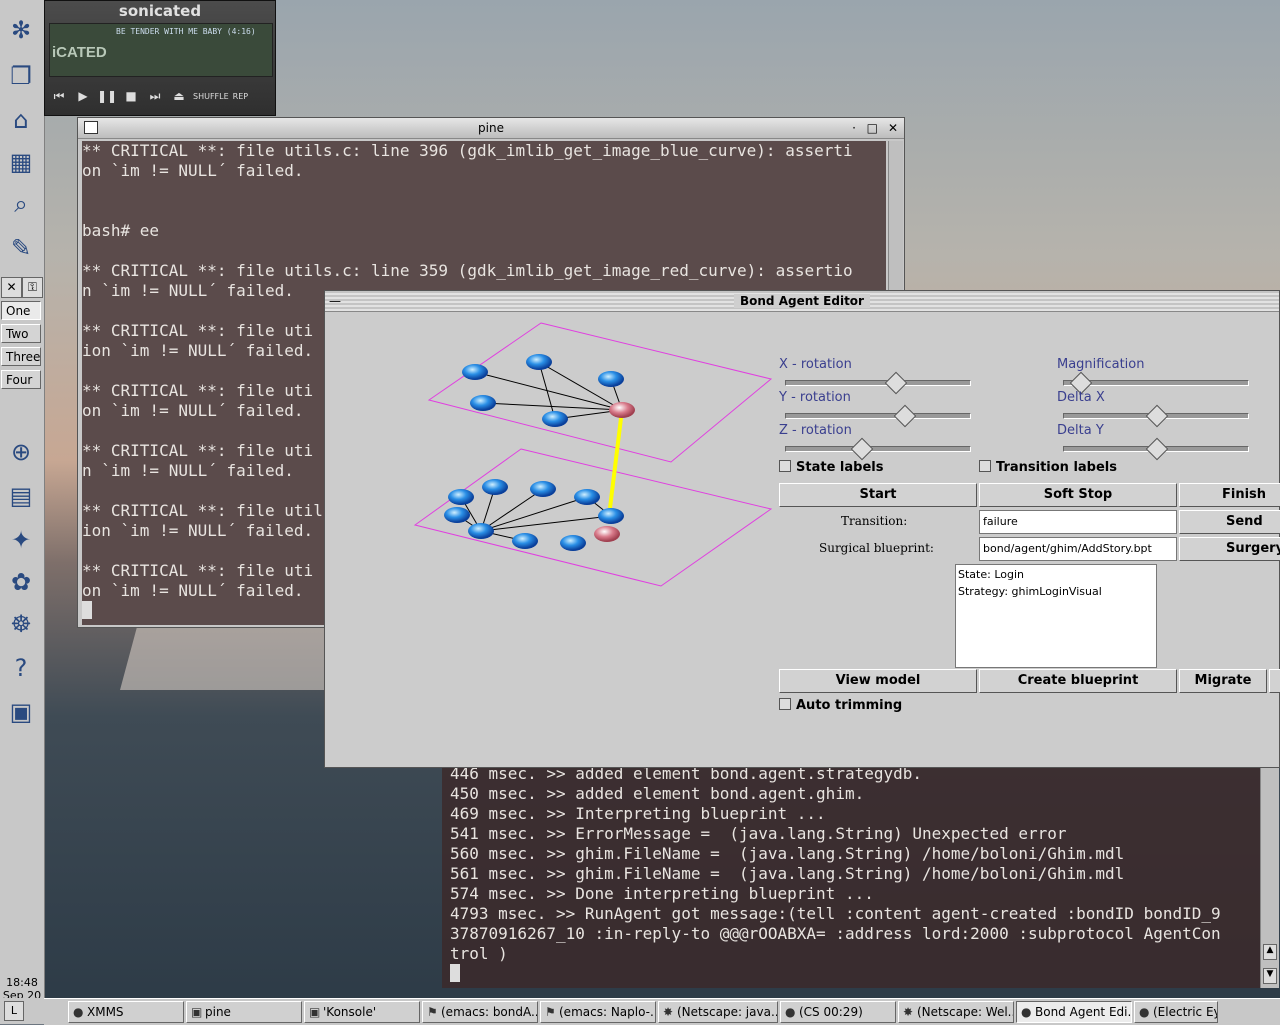  I want to click on bond-titlebar: — Bond Agent Editor, so click(802, 301).